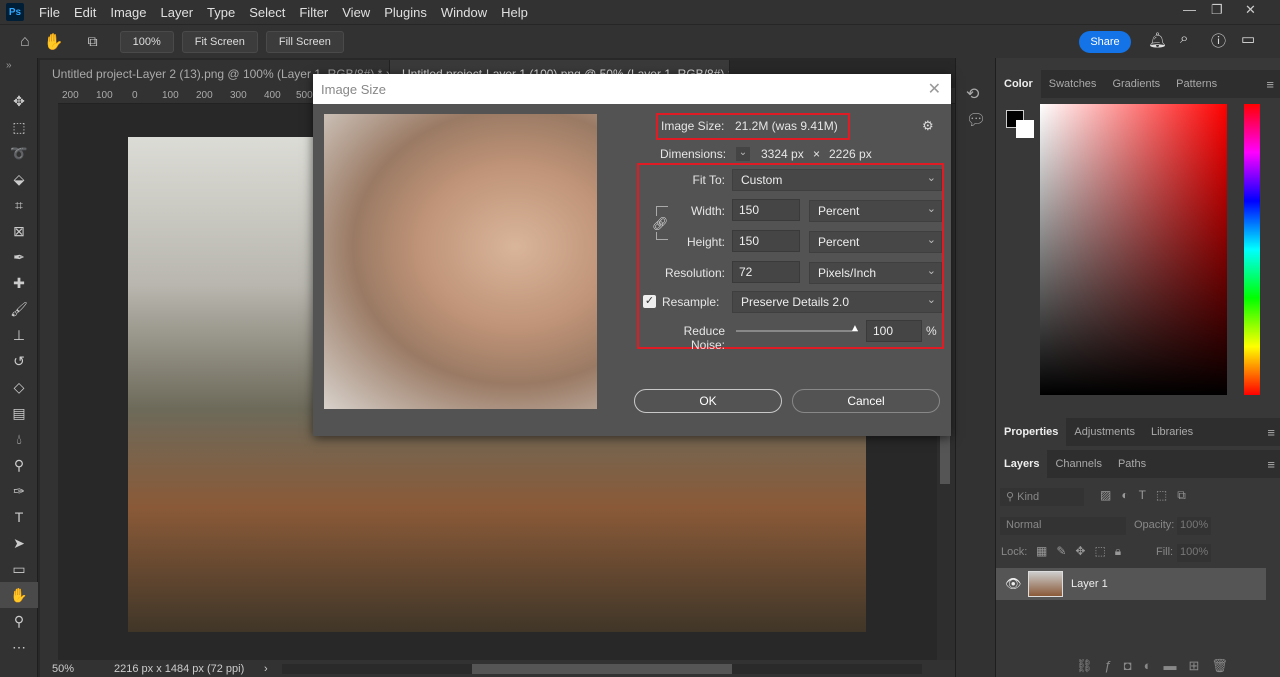 This screenshot has width=1280, height=677. Describe the element at coordinates (1031, 432) in the screenshot. I see `tab-properties: Properties` at that location.